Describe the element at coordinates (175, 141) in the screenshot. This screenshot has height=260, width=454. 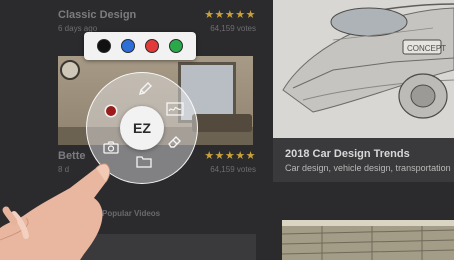
I see `eraser-icon` at that location.